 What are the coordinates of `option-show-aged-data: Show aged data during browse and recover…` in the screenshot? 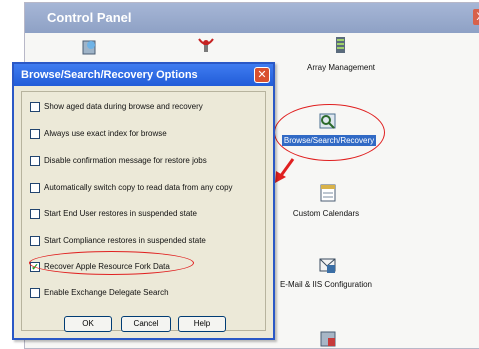 It's located at (116, 107).